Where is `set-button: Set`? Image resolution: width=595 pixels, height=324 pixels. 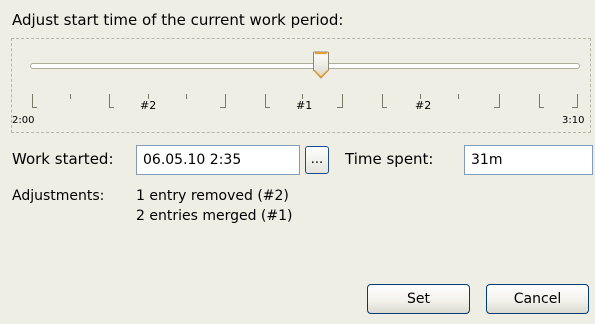 set-button: Set is located at coordinates (418, 299).